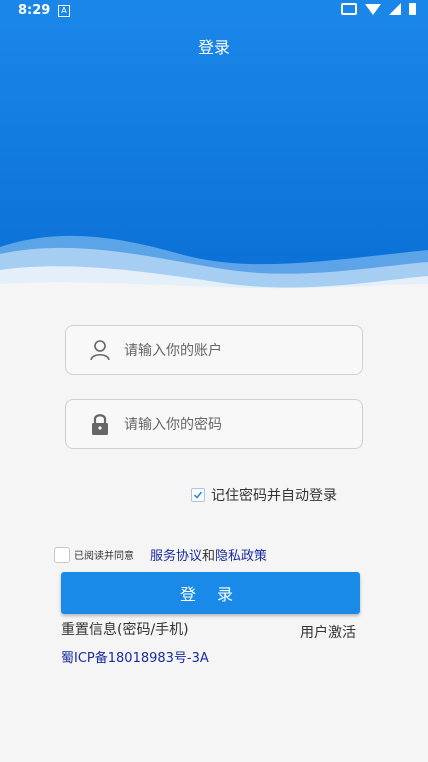  What do you see at coordinates (328, 632) in the screenshot?
I see `user-activate-link: 用户激活` at bounding box center [328, 632].